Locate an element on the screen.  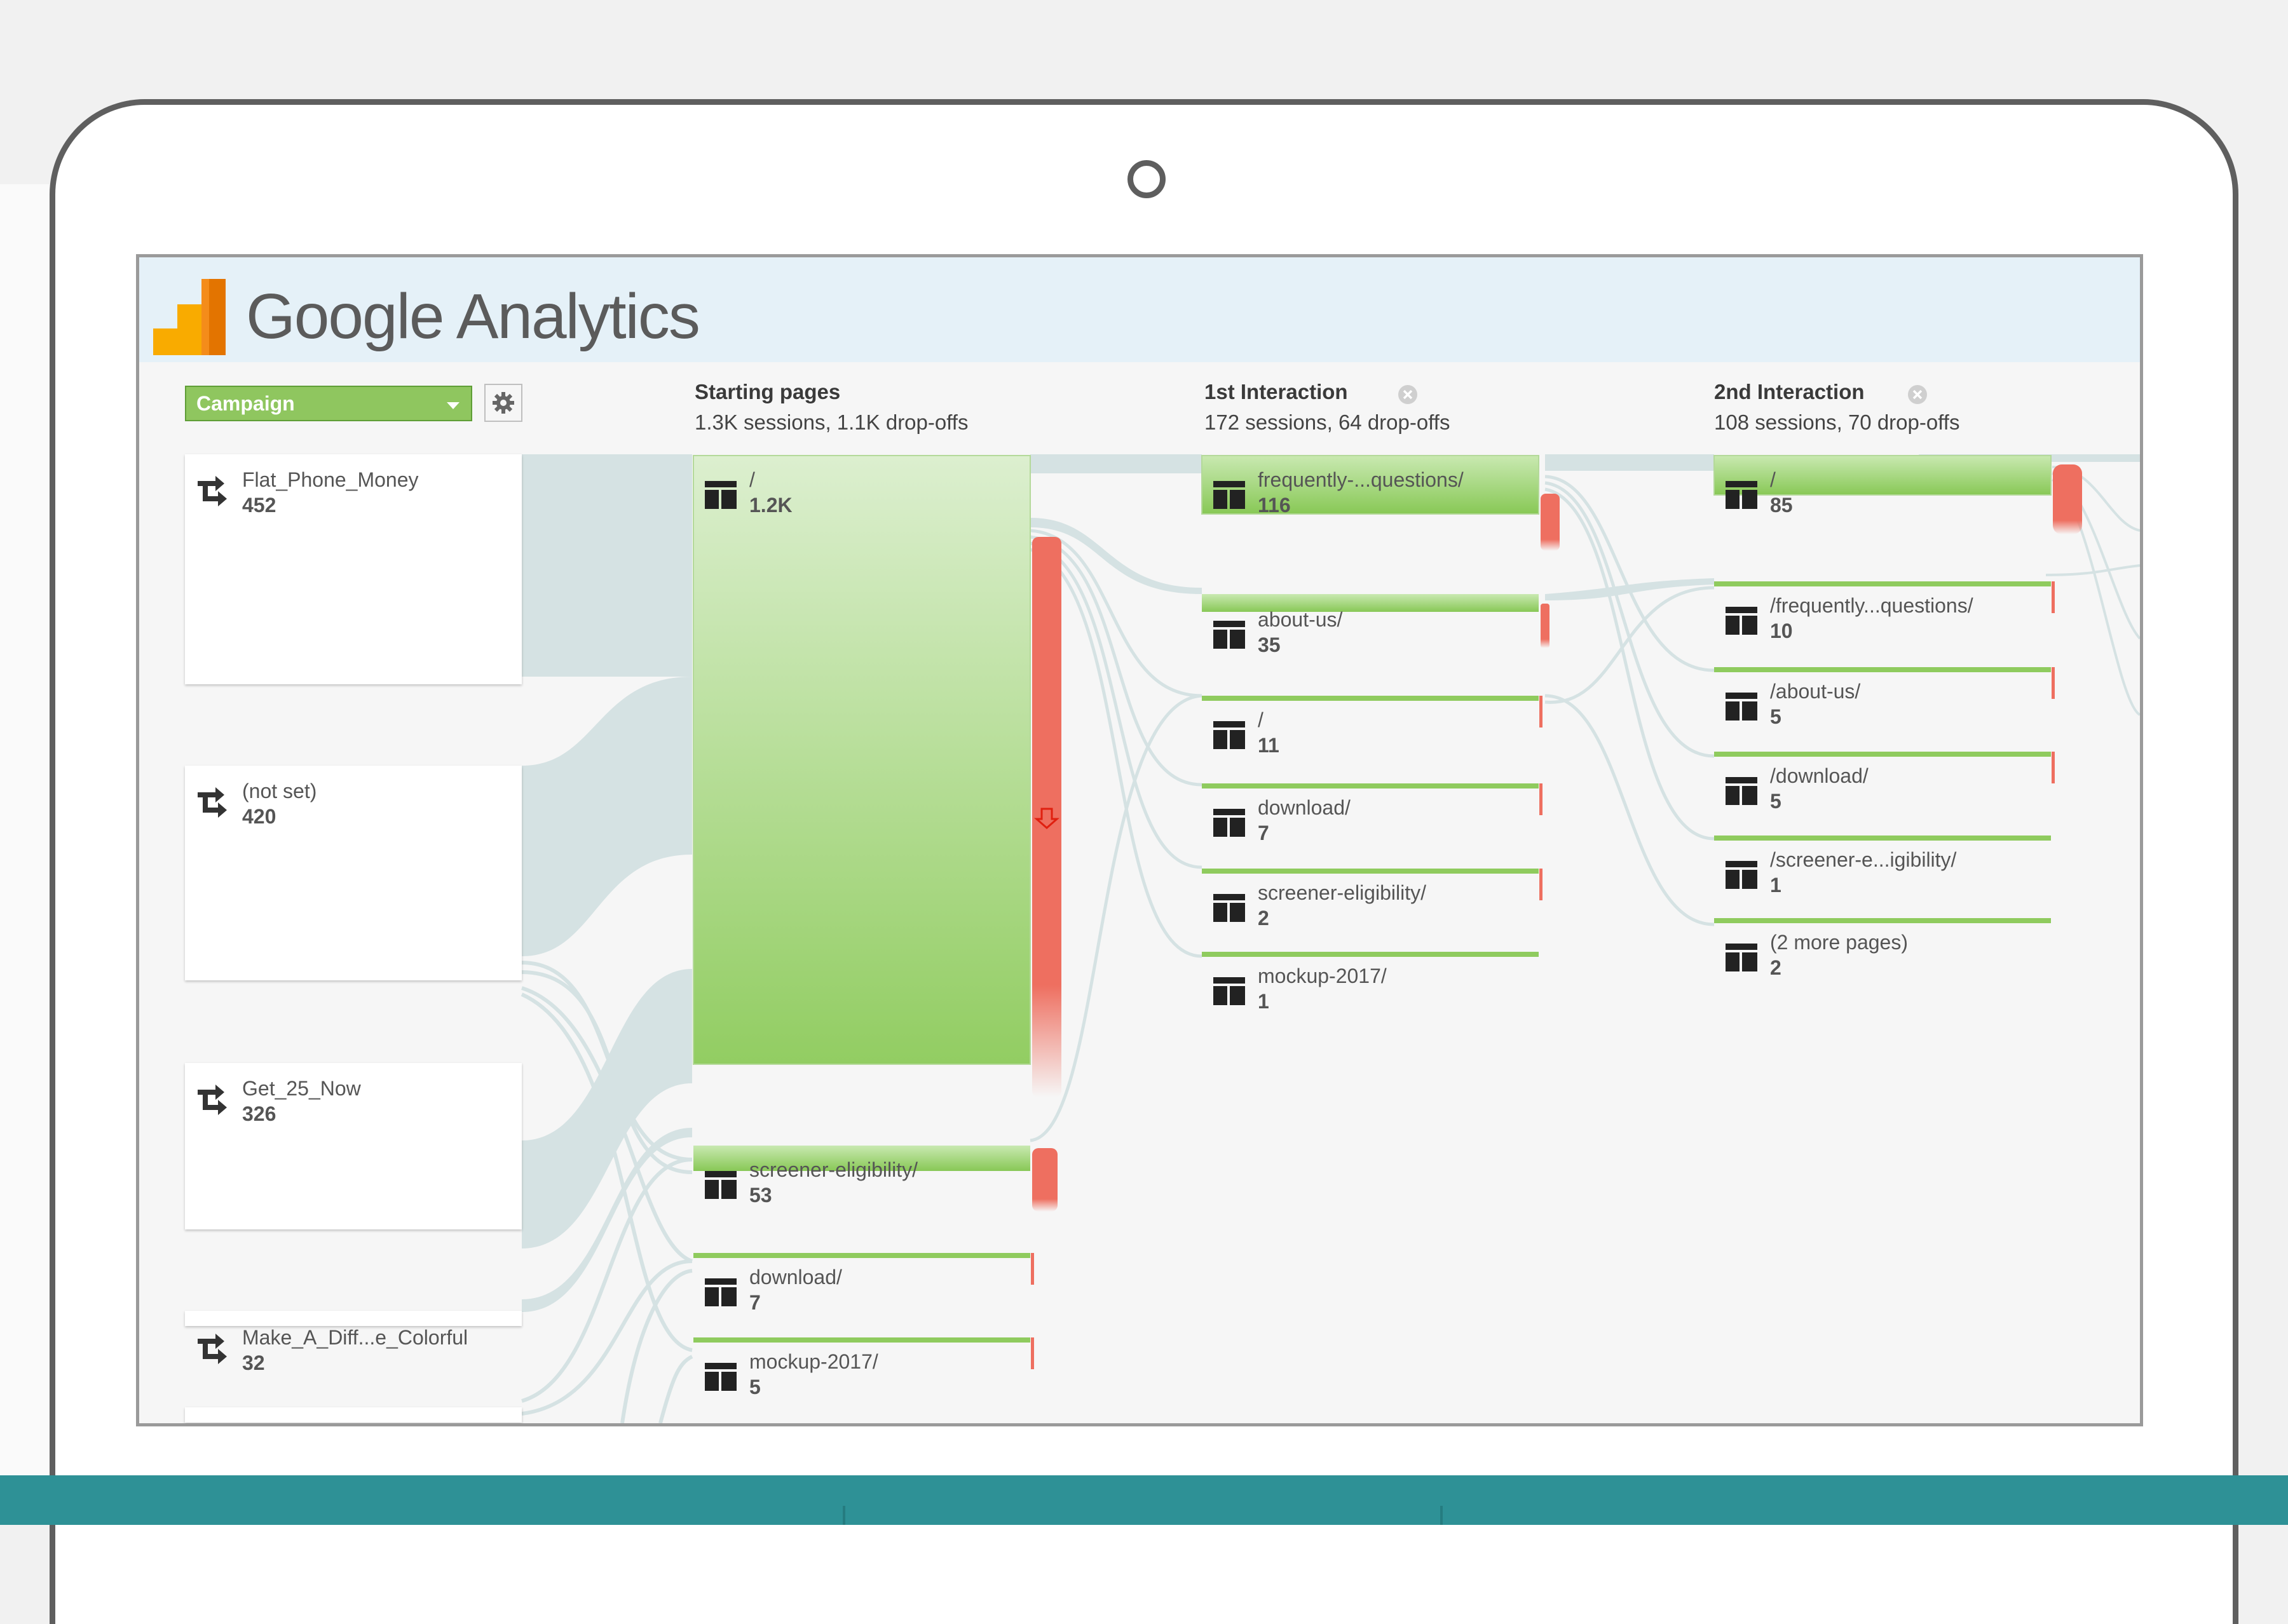
page-node: /download/ 5 is located at coordinates (1882, 787).